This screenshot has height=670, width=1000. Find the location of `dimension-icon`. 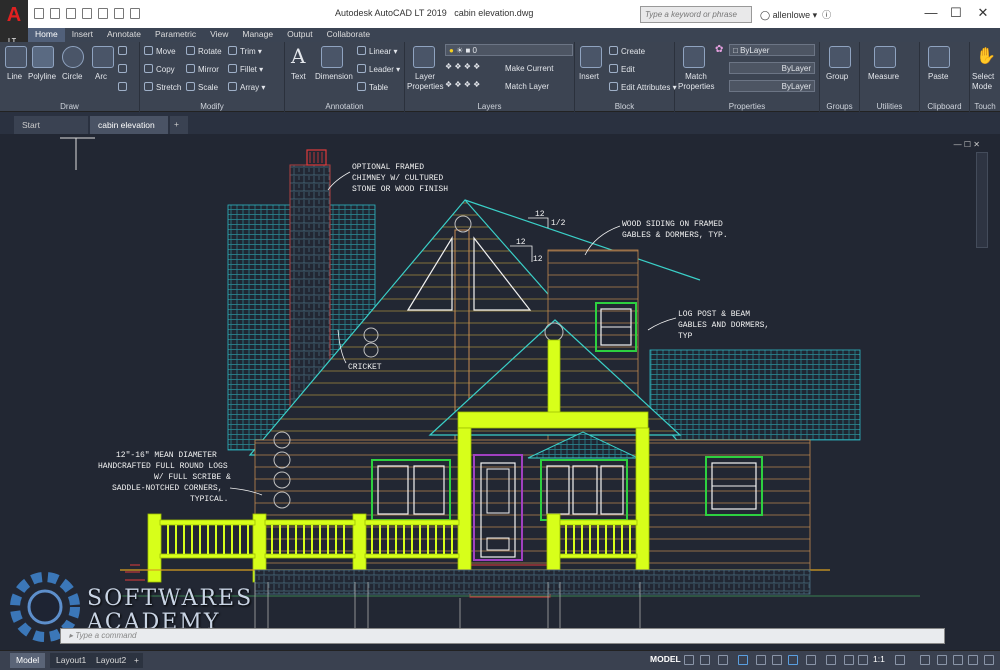

dimension-icon is located at coordinates (332, 57).